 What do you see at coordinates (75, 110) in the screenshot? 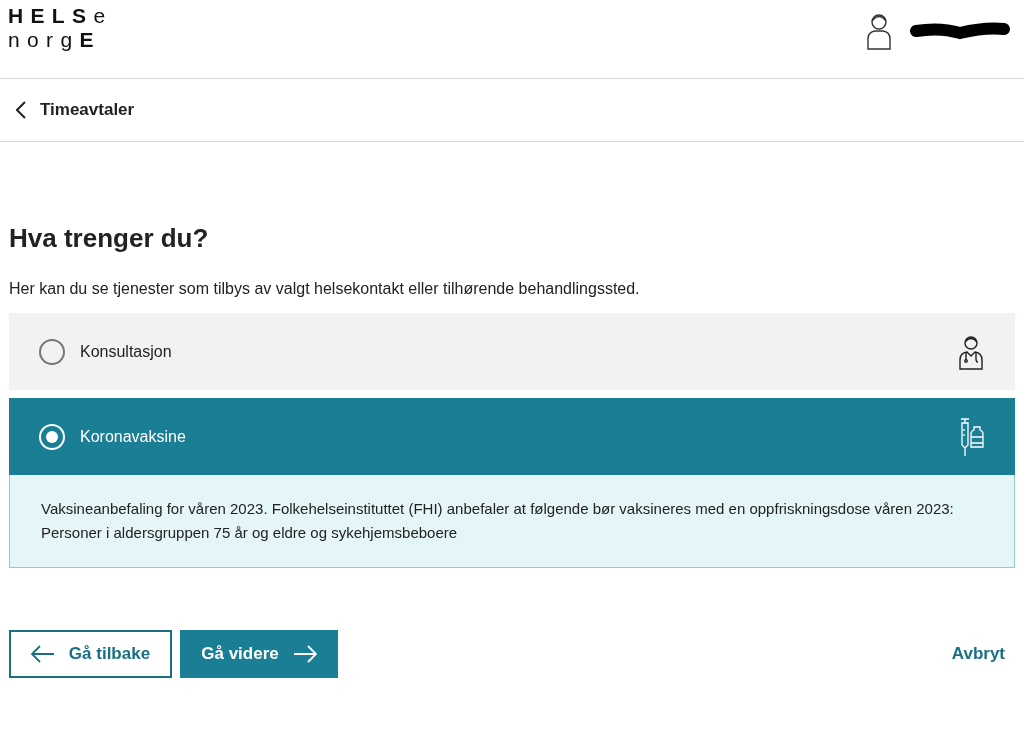
I see `back-link: Timeavtaler` at bounding box center [75, 110].